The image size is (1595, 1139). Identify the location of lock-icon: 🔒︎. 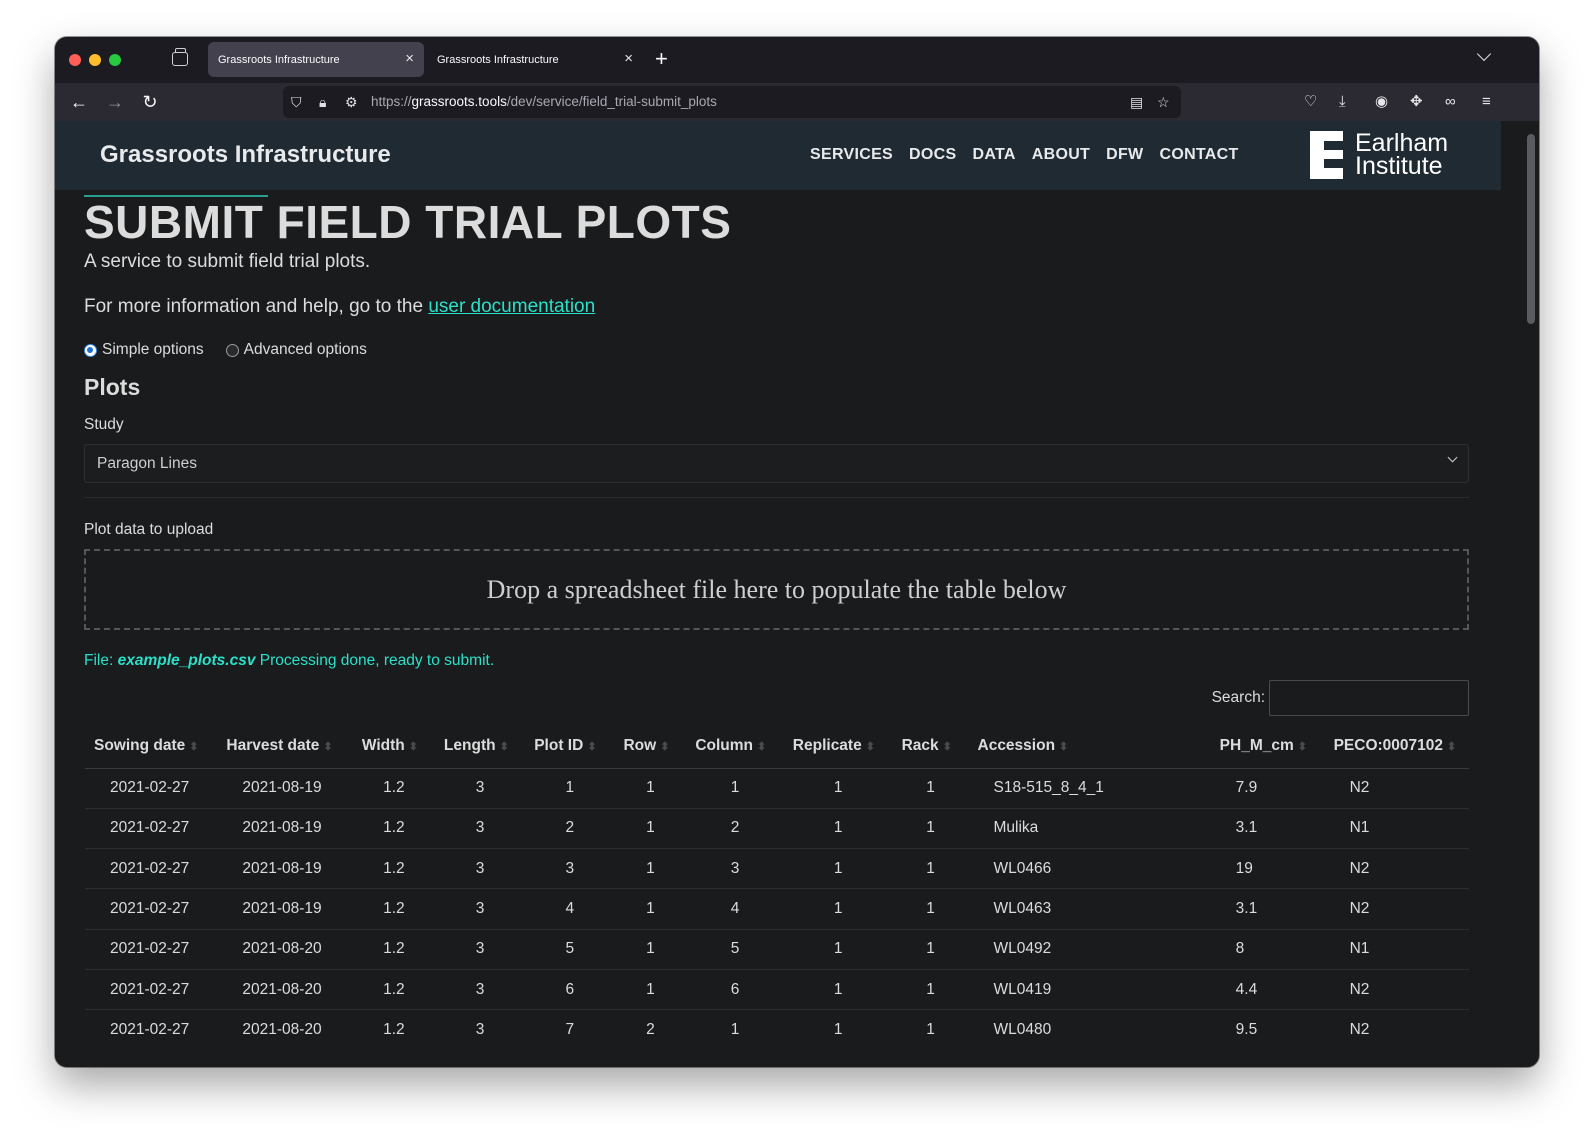
(322, 102).